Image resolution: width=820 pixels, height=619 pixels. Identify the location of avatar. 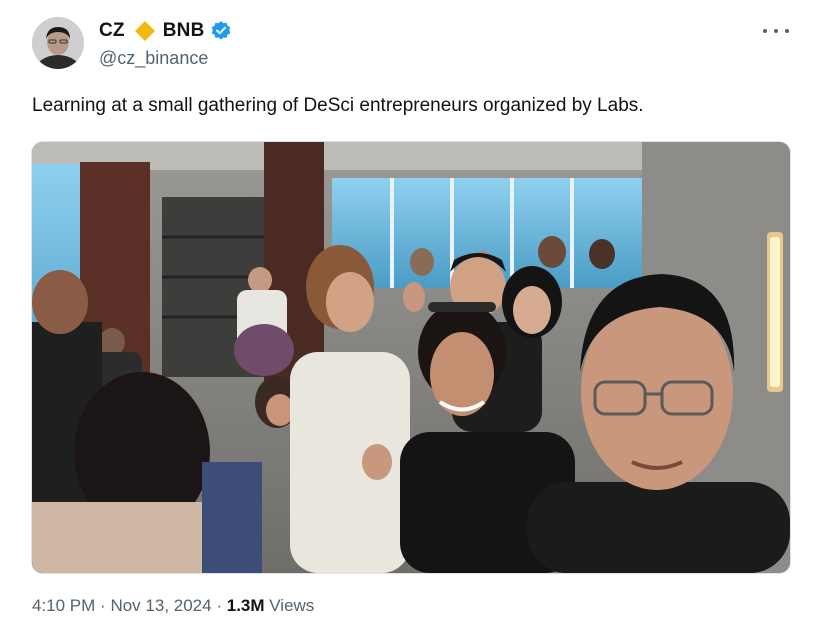
(58, 43).